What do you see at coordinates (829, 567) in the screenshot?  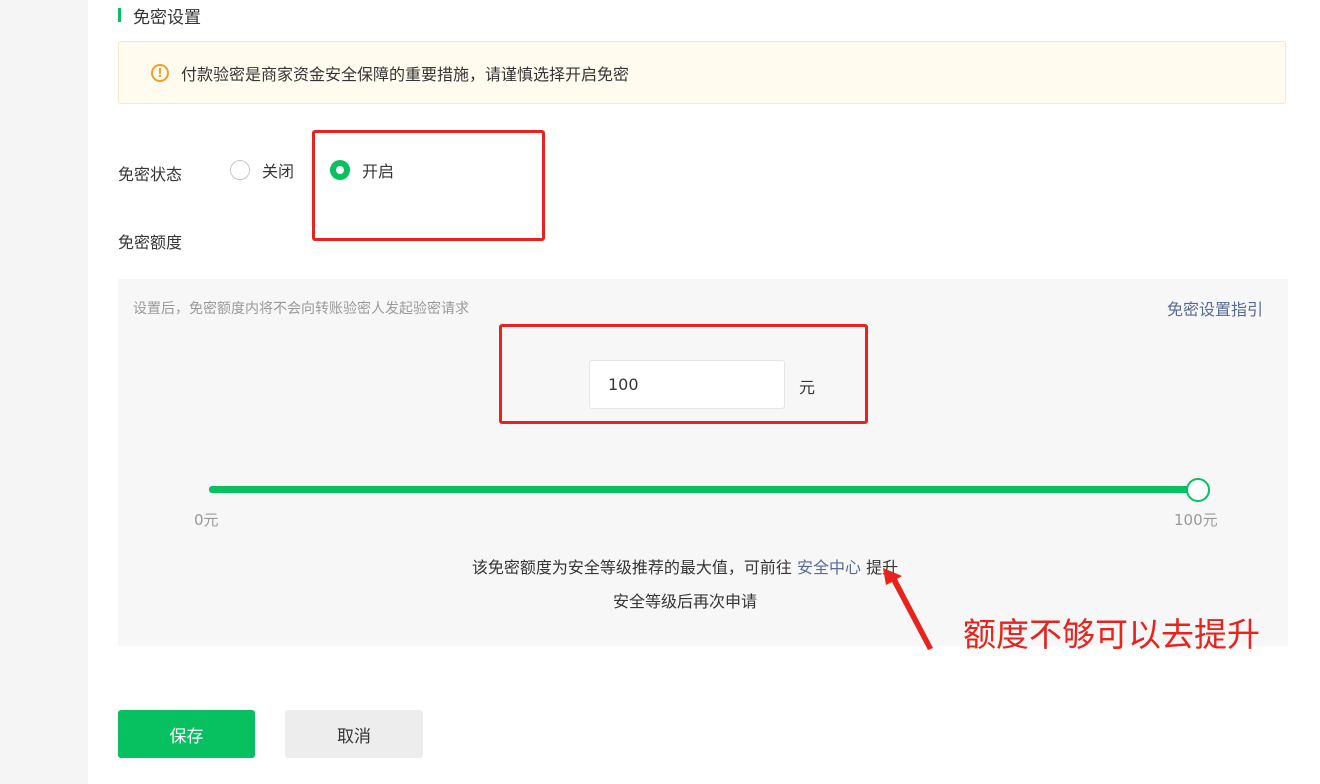 I see `security-center-link: 安全中心` at bounding box center [829, 567].